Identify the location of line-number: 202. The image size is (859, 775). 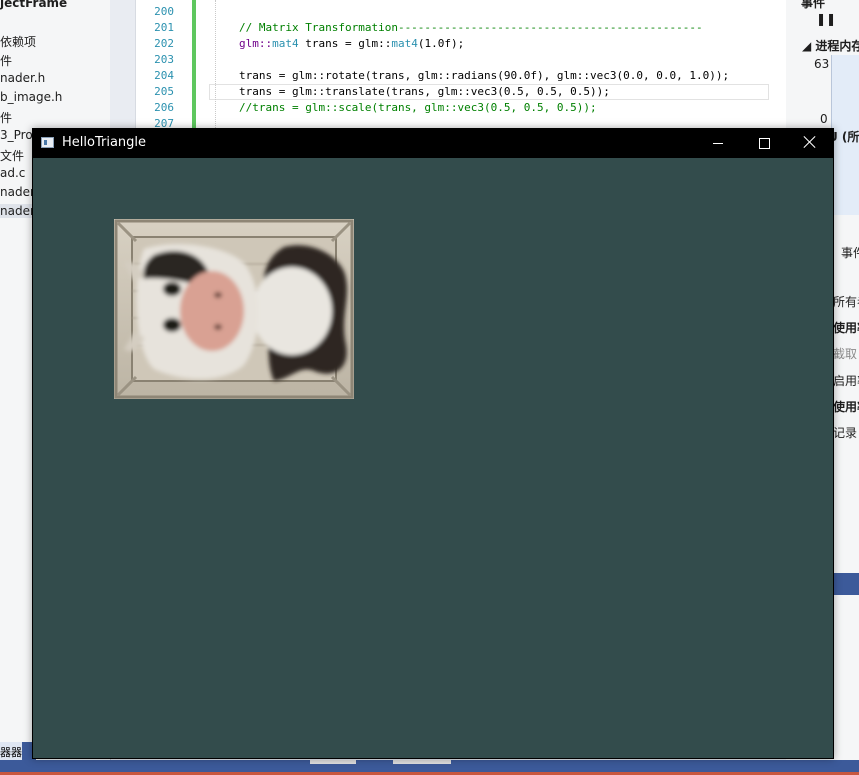
(164, 43).